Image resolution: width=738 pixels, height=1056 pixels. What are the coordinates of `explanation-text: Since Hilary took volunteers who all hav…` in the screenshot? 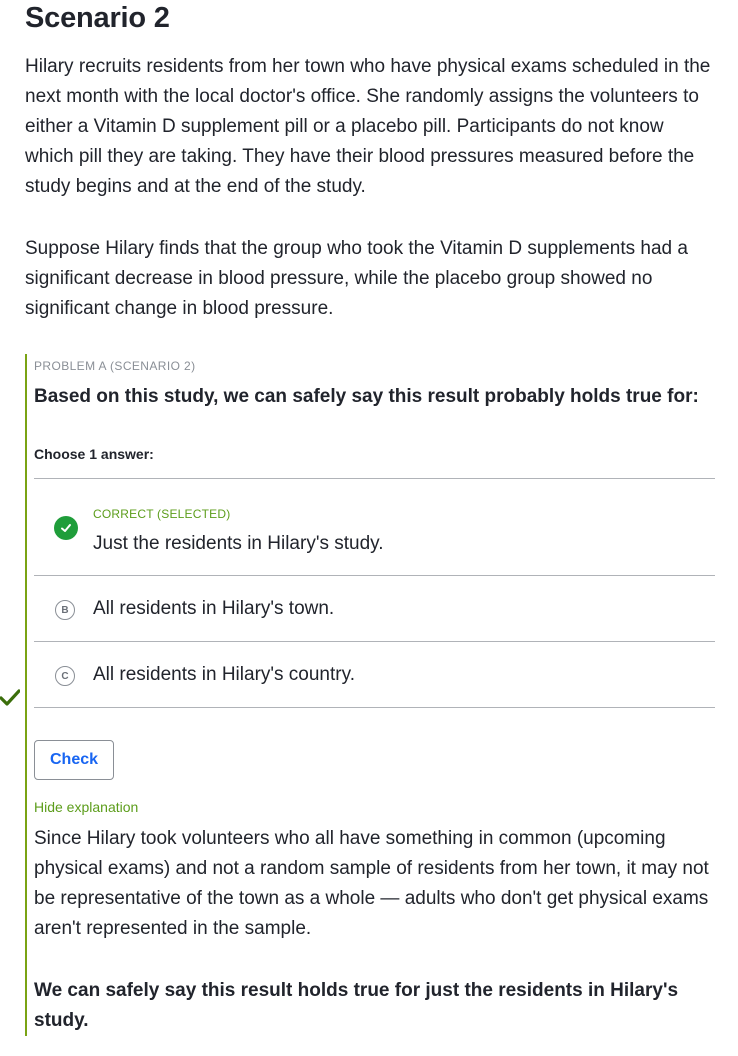 It's located at (371, 883).